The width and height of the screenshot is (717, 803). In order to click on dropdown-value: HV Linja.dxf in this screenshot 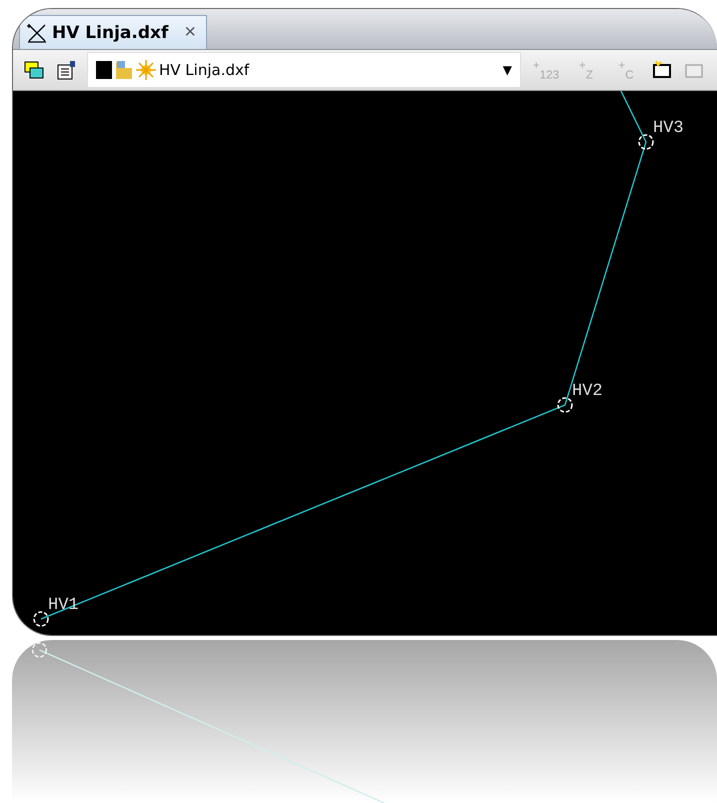, I will do `click(204, 70)`.